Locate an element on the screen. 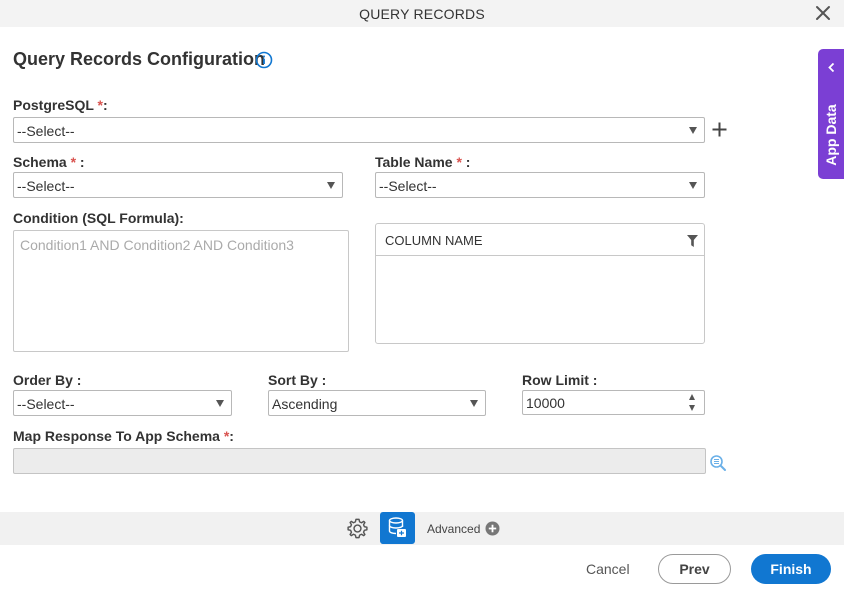  window-title: QUERY RECORDS is located at coordinates (422, 14).